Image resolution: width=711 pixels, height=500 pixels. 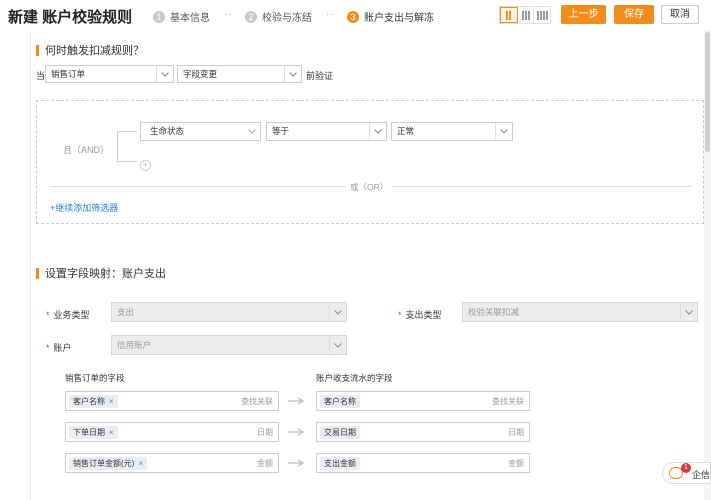 I want to click on save-button: 保存, so click(x=634, y=14).